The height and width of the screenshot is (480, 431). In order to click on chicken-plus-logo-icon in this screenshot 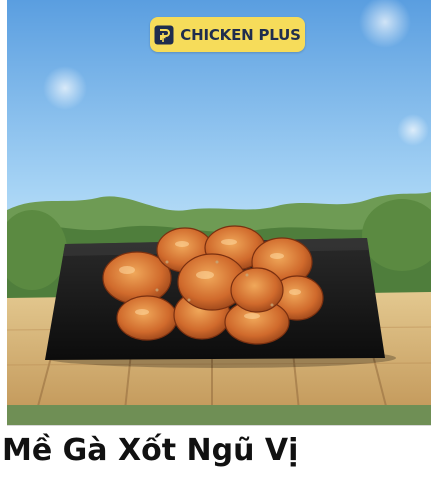, I will do `click(164, 34)`.